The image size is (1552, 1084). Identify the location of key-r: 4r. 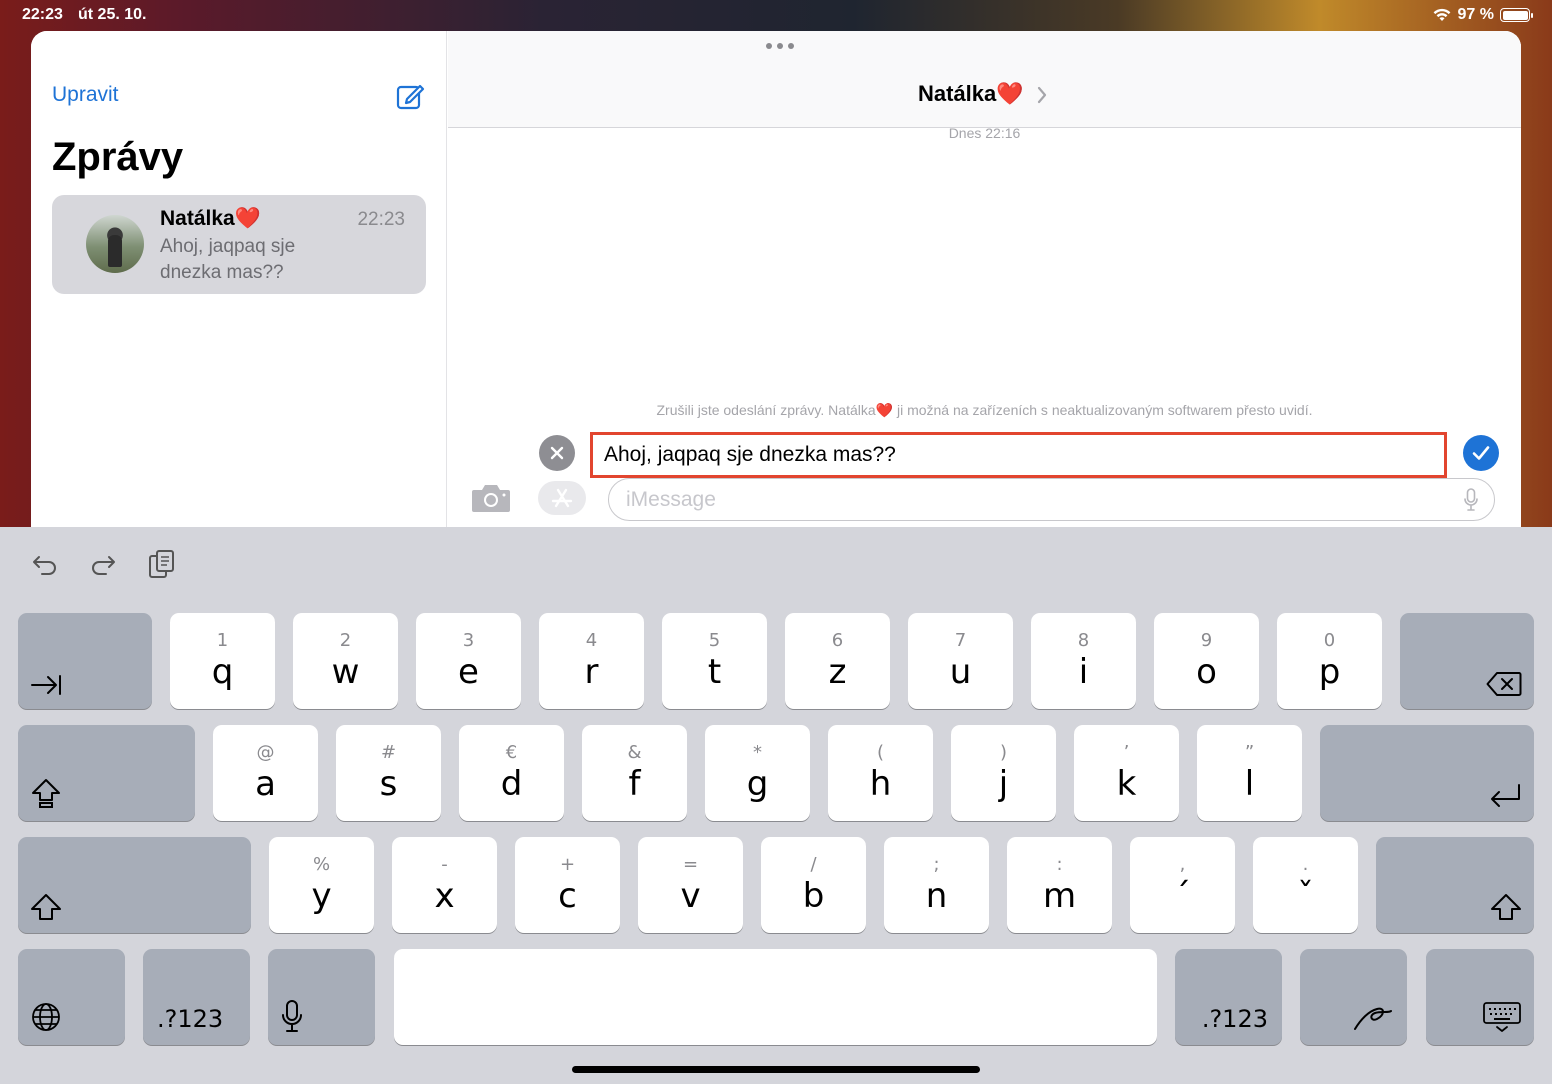
(591, 661).